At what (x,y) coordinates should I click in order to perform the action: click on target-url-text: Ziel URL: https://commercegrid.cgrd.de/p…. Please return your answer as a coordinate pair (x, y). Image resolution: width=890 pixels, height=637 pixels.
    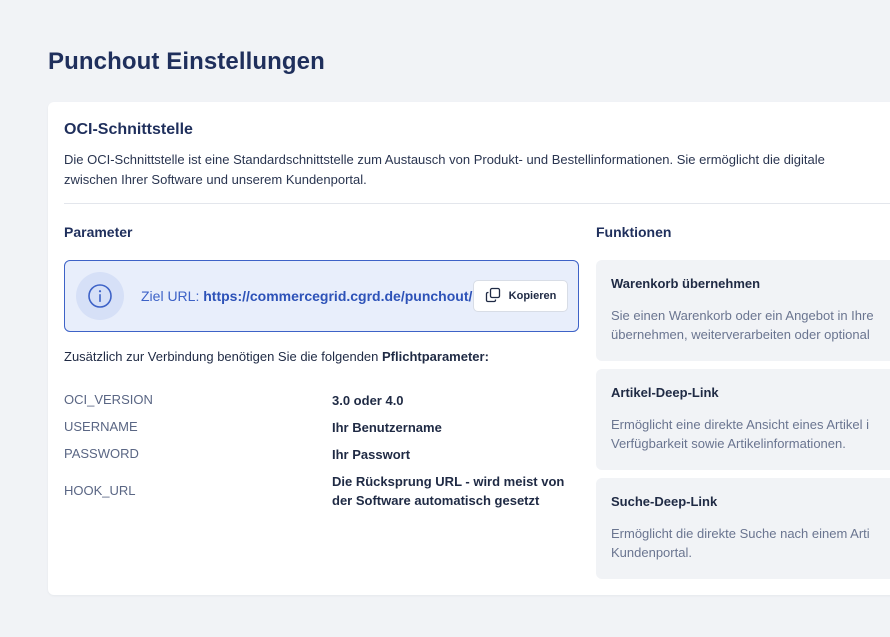
    Looking at the image, I should click on (306, 296).